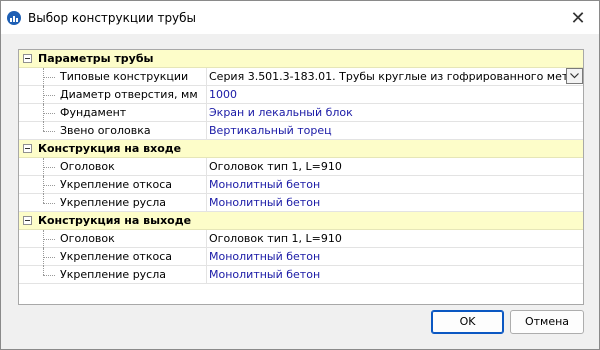  Describe the element at coordinates (93, 112) in the screenshot. I see `property-name: Фундамент` at that location.